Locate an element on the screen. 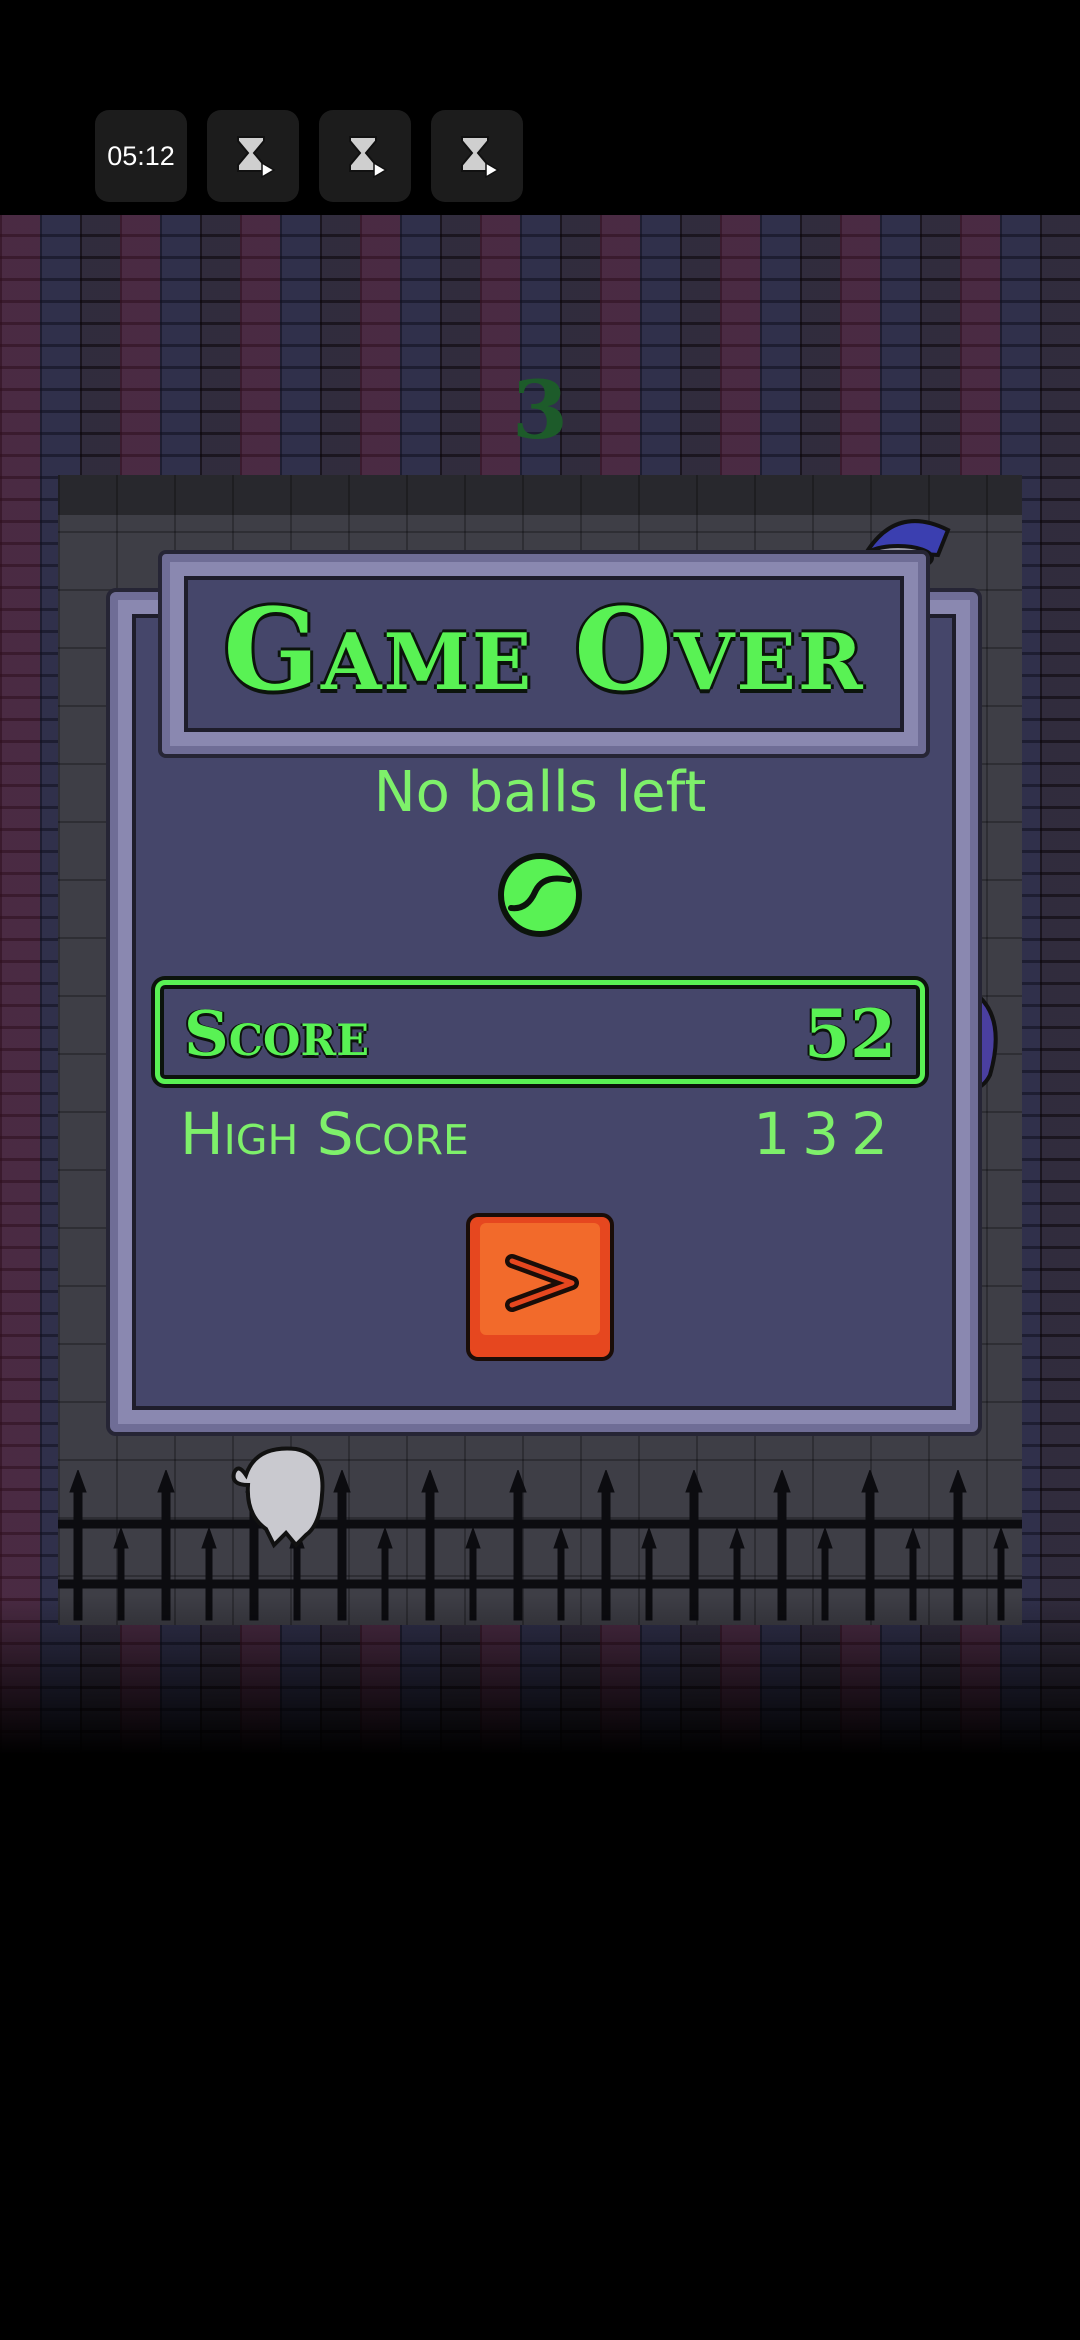 The height and width of the screenshot is (2340, 1080). score-row: Score 52 is located at coordinates (540, 1032).